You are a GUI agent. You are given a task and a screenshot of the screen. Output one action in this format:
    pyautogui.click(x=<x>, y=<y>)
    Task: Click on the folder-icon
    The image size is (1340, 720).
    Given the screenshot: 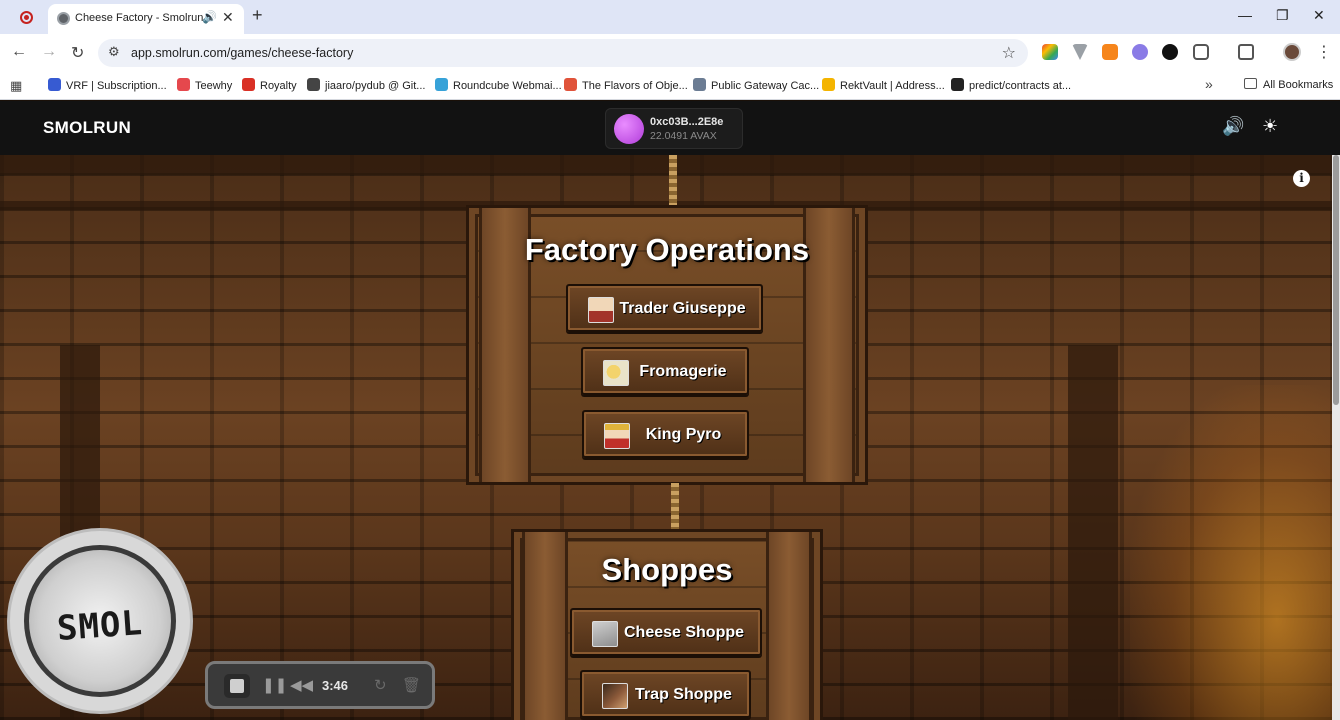 What is the action you would take?
    pyautogui.click(x=1250, y=83)
    